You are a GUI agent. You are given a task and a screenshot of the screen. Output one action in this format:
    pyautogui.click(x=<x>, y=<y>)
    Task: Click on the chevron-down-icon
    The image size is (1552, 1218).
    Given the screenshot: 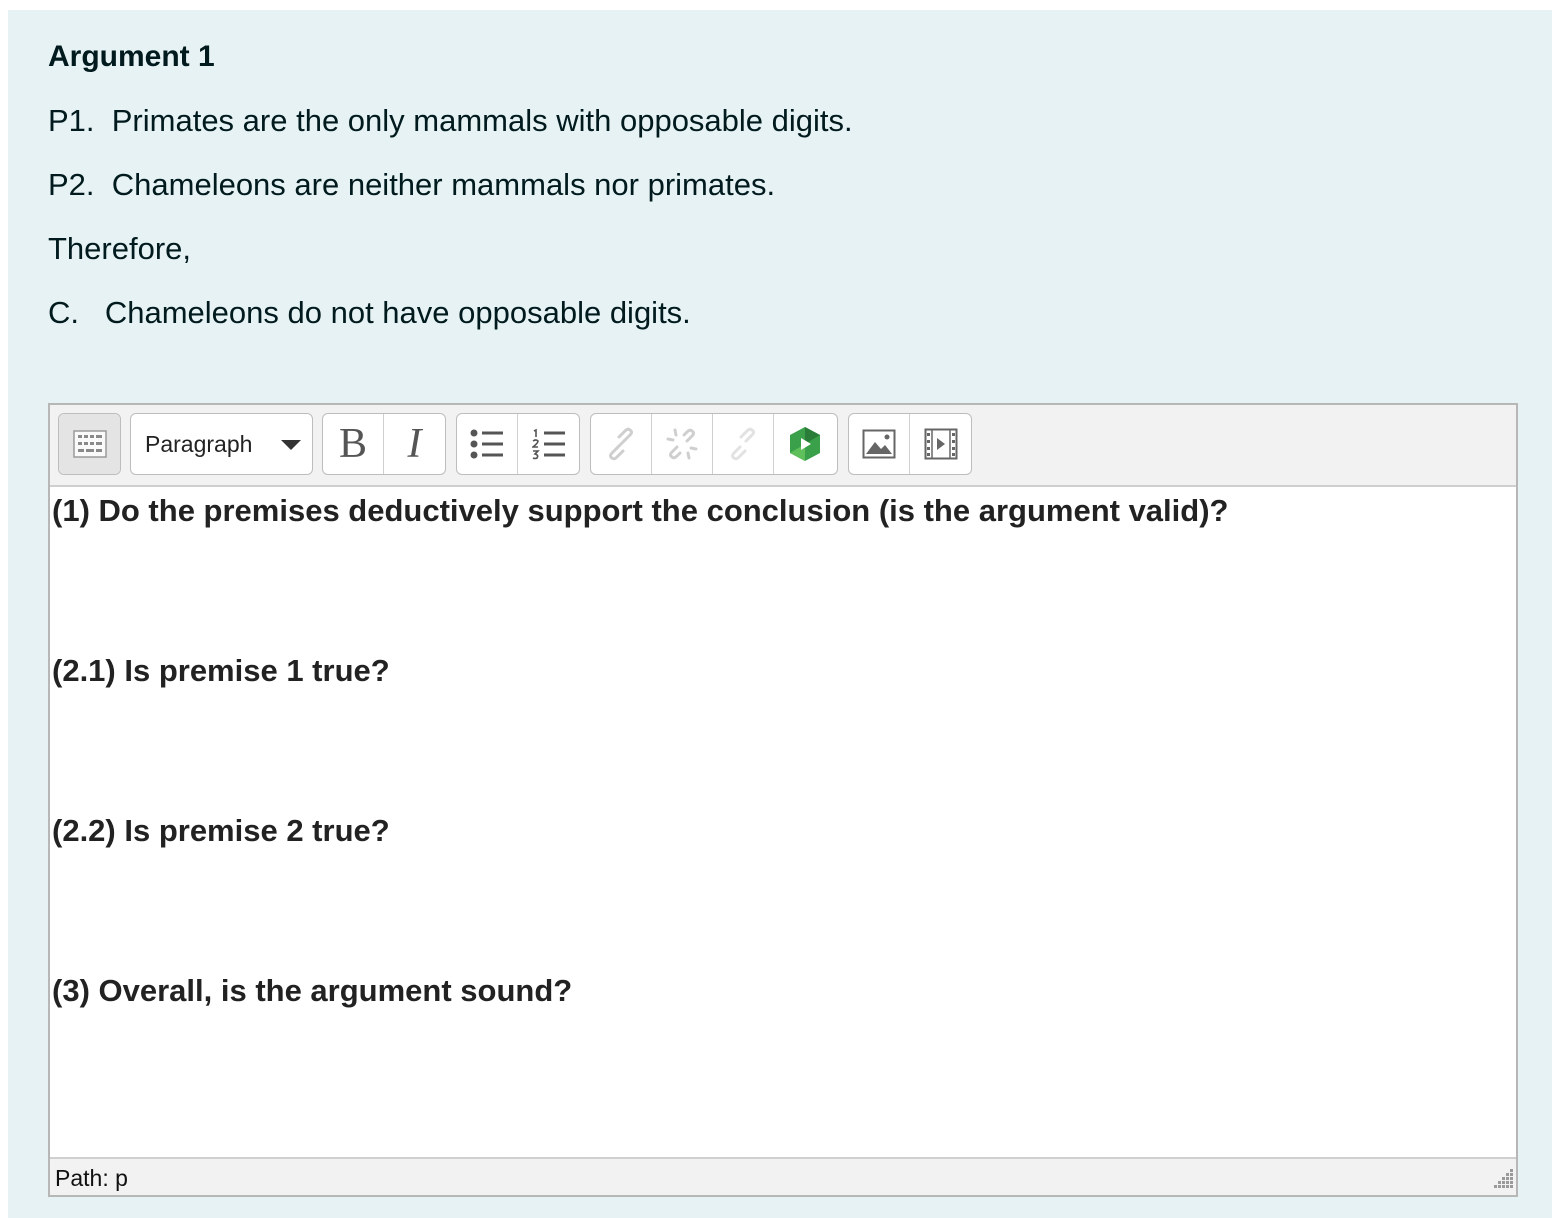 What is the action you would take?
    pyautogui.click(x=291, y=445)
    